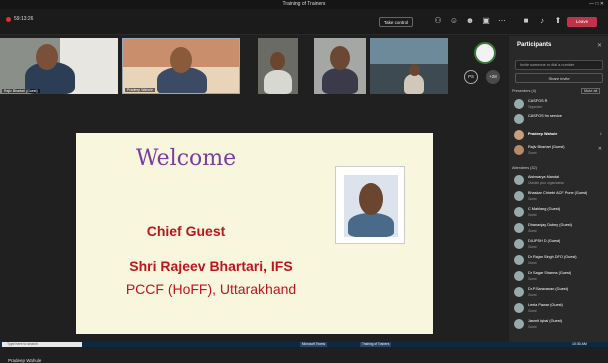 This screenshot has height=363, width=608. What do you see at coordinates (524, 91) in the screenshot?
I see `presenters-section-label: Presenters (4)` at bounding box center [524, 91].